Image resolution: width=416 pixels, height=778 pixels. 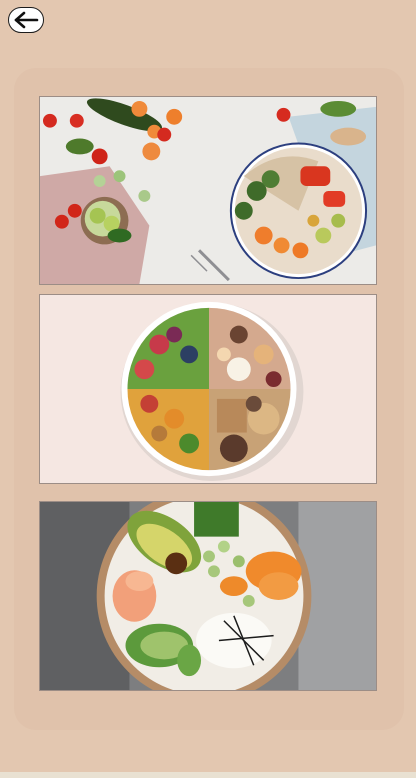 I want to click on back-button, so click(x=26, y=20).